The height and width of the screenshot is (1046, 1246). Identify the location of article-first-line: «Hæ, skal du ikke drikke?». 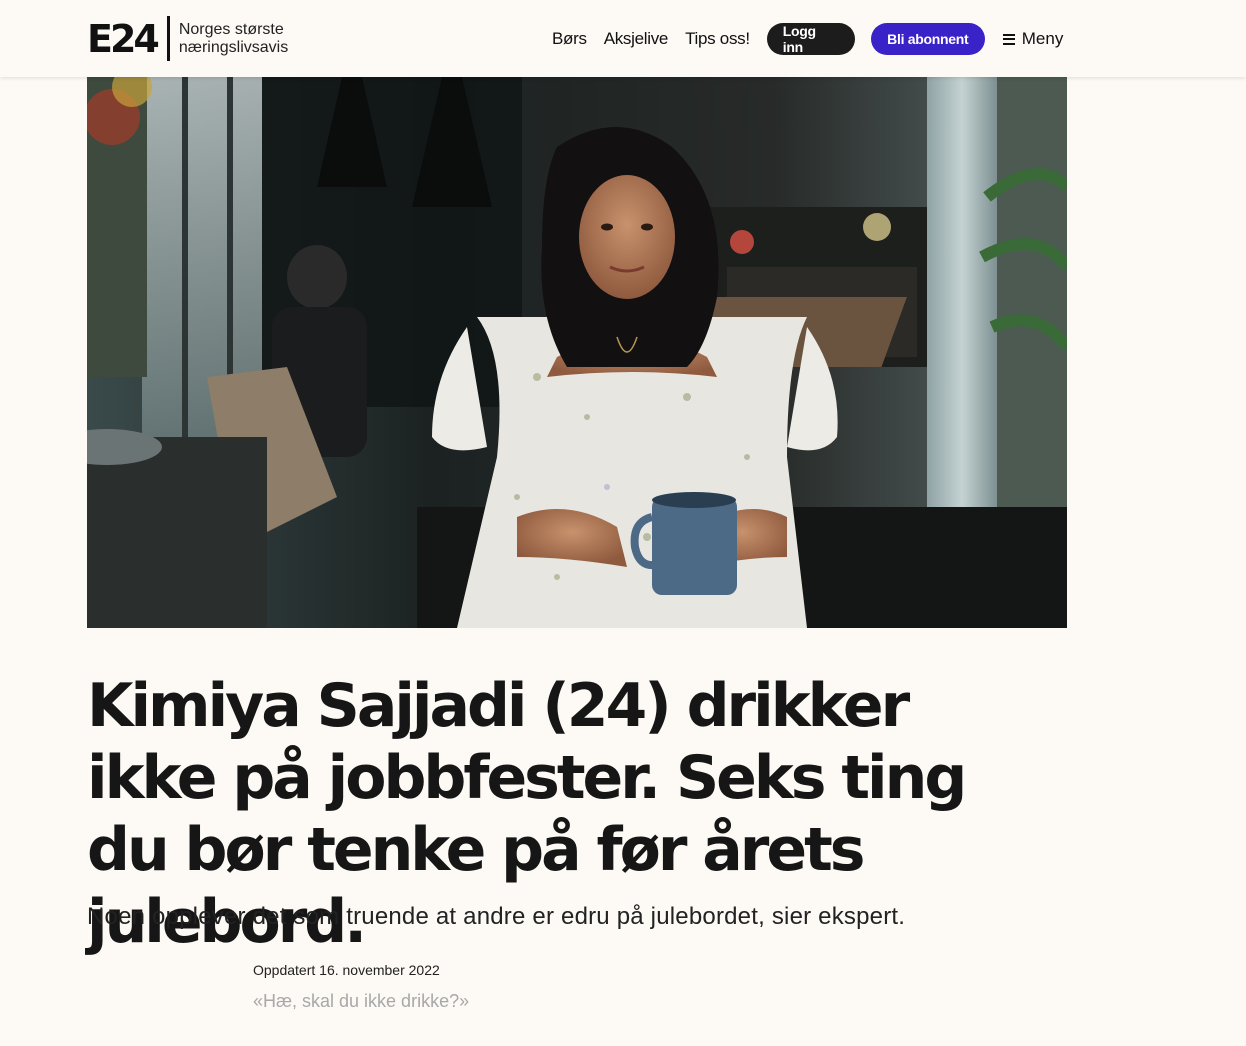
(361, 1001).